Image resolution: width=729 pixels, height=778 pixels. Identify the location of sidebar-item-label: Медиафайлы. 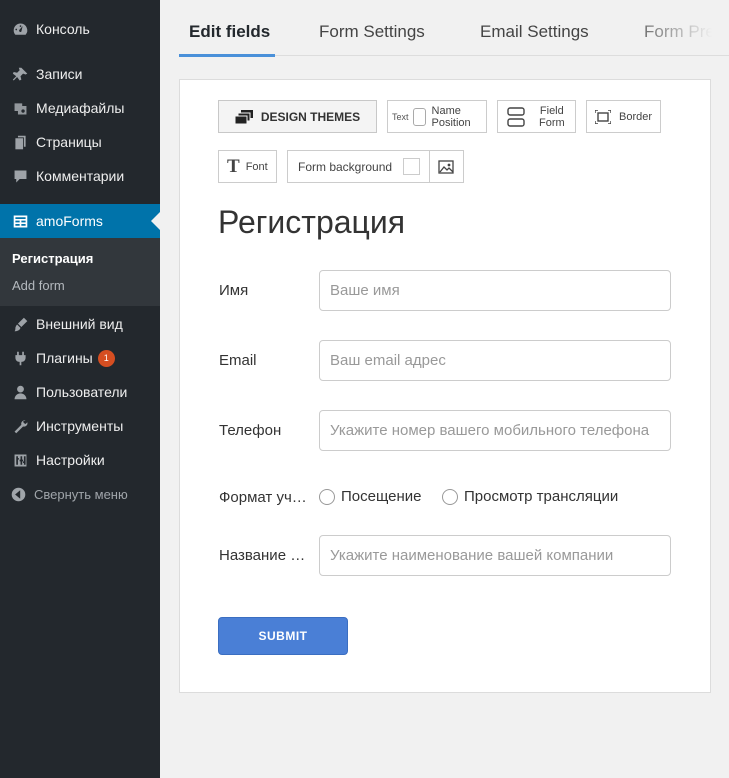
(80, 108).